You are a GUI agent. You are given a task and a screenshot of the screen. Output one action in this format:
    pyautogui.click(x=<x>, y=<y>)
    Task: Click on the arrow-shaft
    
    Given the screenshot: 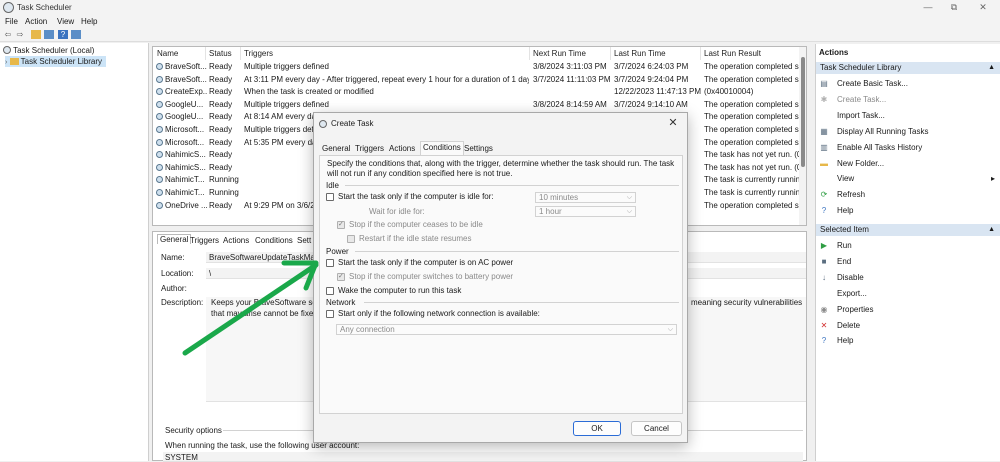 What is the action you would take?
    pyautogui.click(x=250, y=309)
    